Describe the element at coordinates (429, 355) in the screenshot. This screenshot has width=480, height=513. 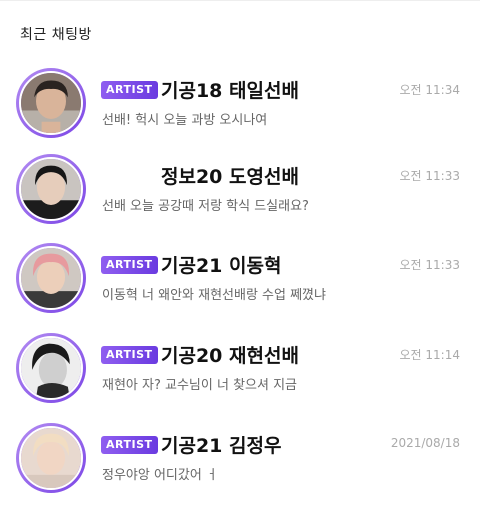
I see `chat-time: 오전 11:14` at that location.